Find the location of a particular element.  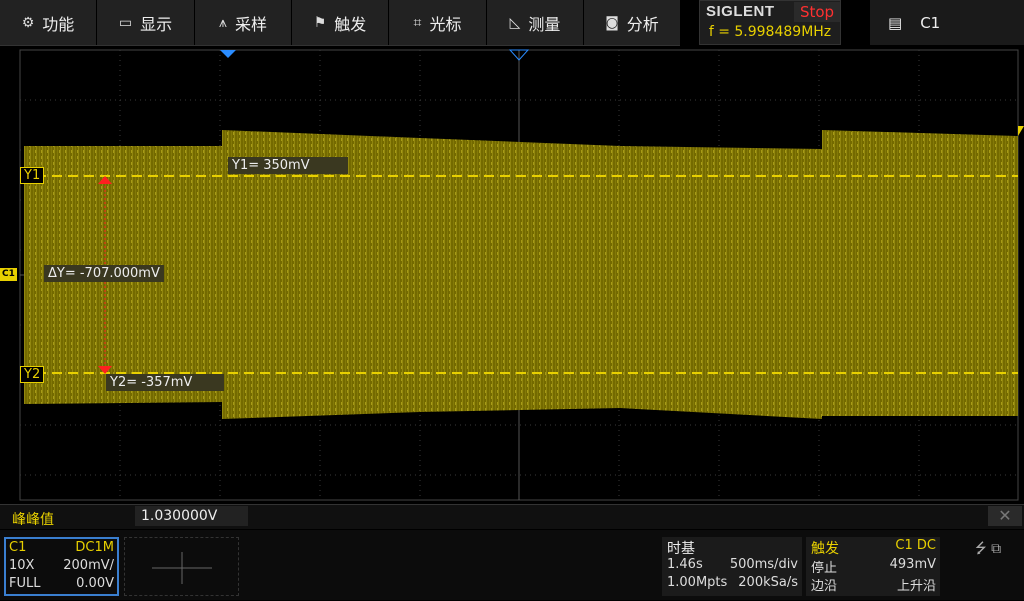

usb-icon: ⭍ is located at coordinates (981, 549).